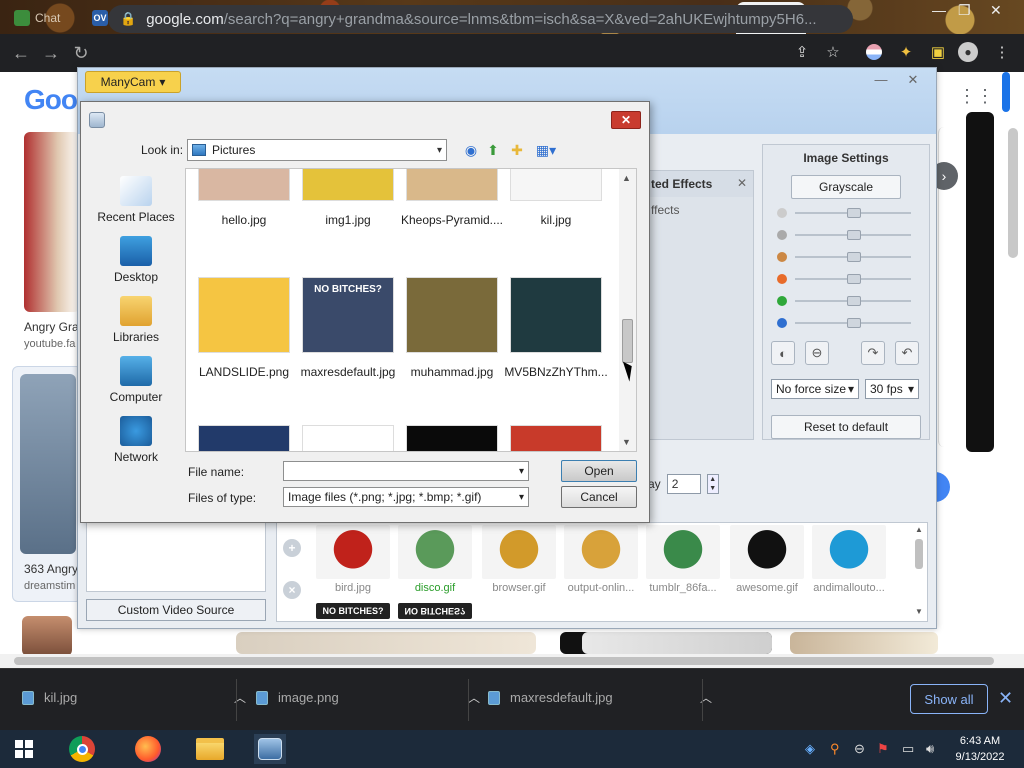 This screenshot has height=768, width=1024. I want to click on file-item: hello.jpg, so click(244, 198).